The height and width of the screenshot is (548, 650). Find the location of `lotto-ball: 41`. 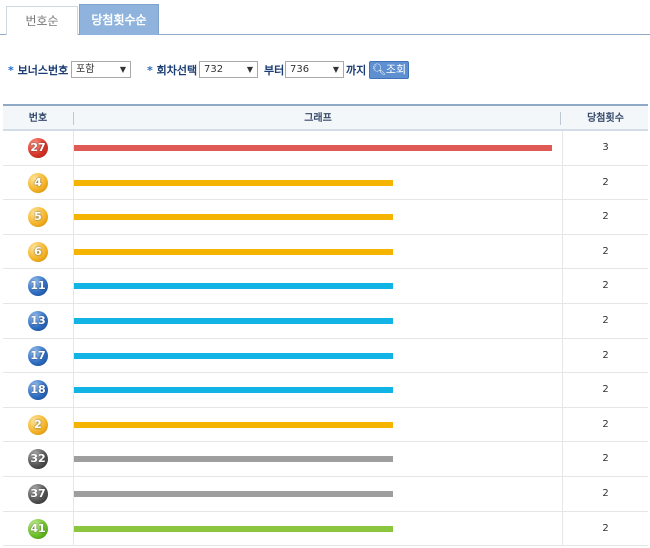

lotto-ball: 41 is located at coordinates (38, 528).